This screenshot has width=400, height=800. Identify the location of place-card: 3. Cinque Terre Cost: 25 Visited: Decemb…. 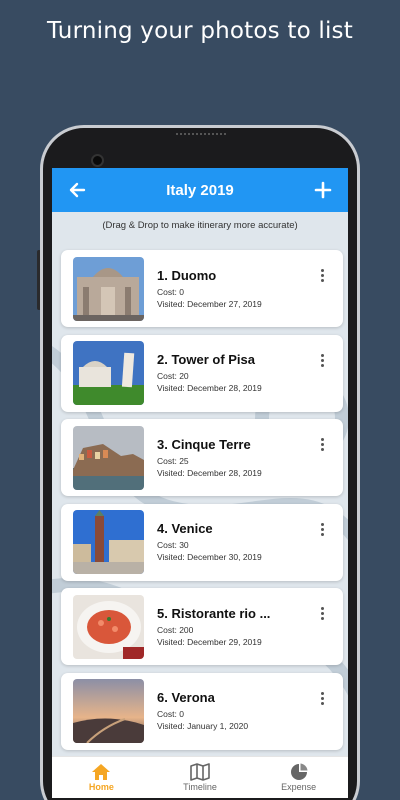
(202, 457).